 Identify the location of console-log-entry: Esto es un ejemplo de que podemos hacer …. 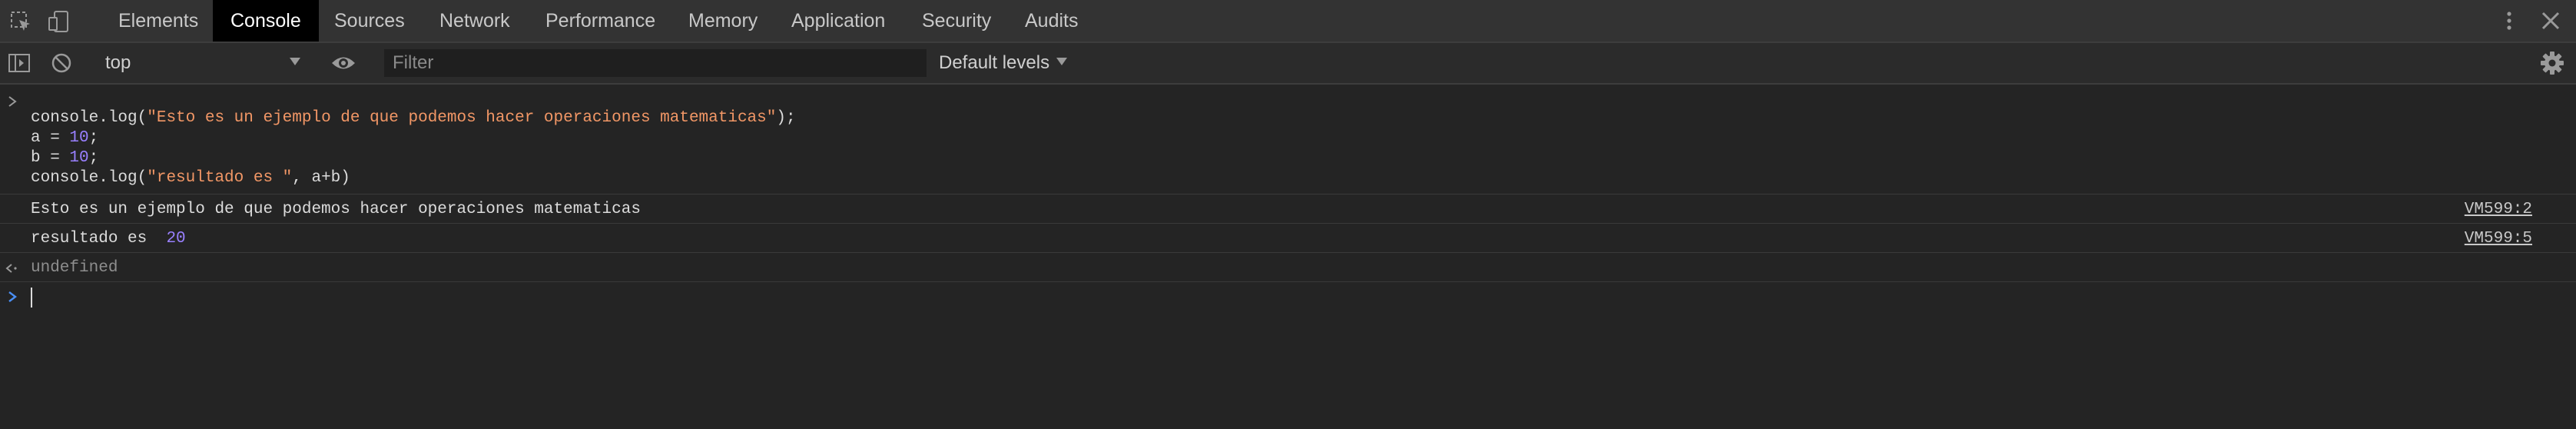
(1288, 209).